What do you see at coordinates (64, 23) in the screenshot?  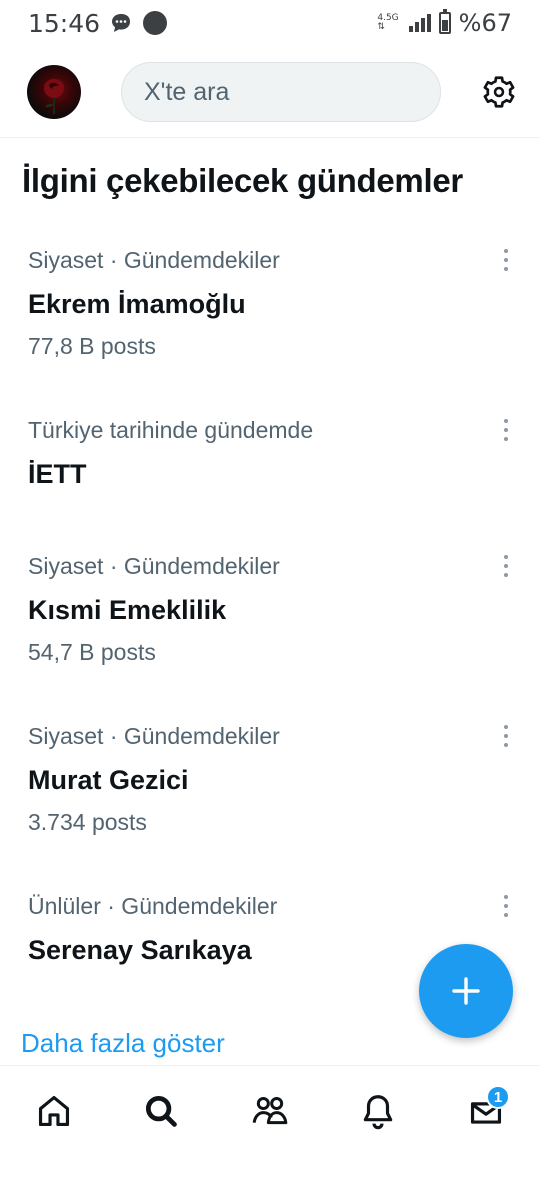 I see `status-time: 15:46` at bounding box center [64, 23].